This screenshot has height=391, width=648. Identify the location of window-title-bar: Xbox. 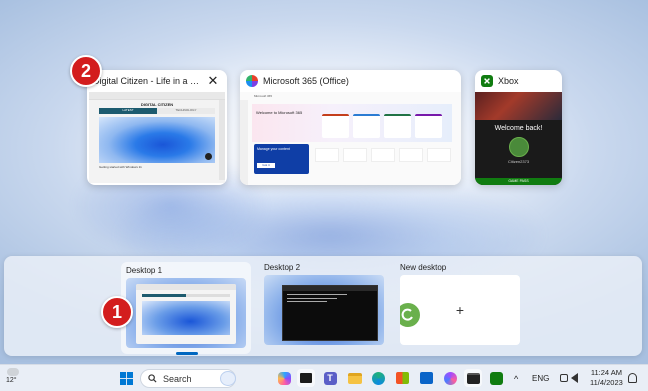
(518, 81).